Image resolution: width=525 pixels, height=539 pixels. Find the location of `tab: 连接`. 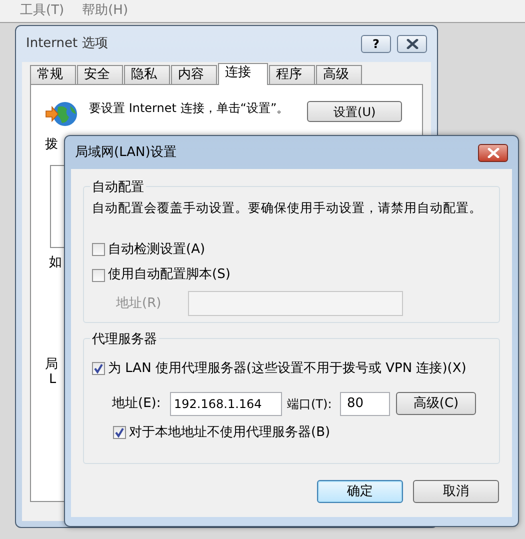

tab: 连接 is located at coordinates (243, 74).